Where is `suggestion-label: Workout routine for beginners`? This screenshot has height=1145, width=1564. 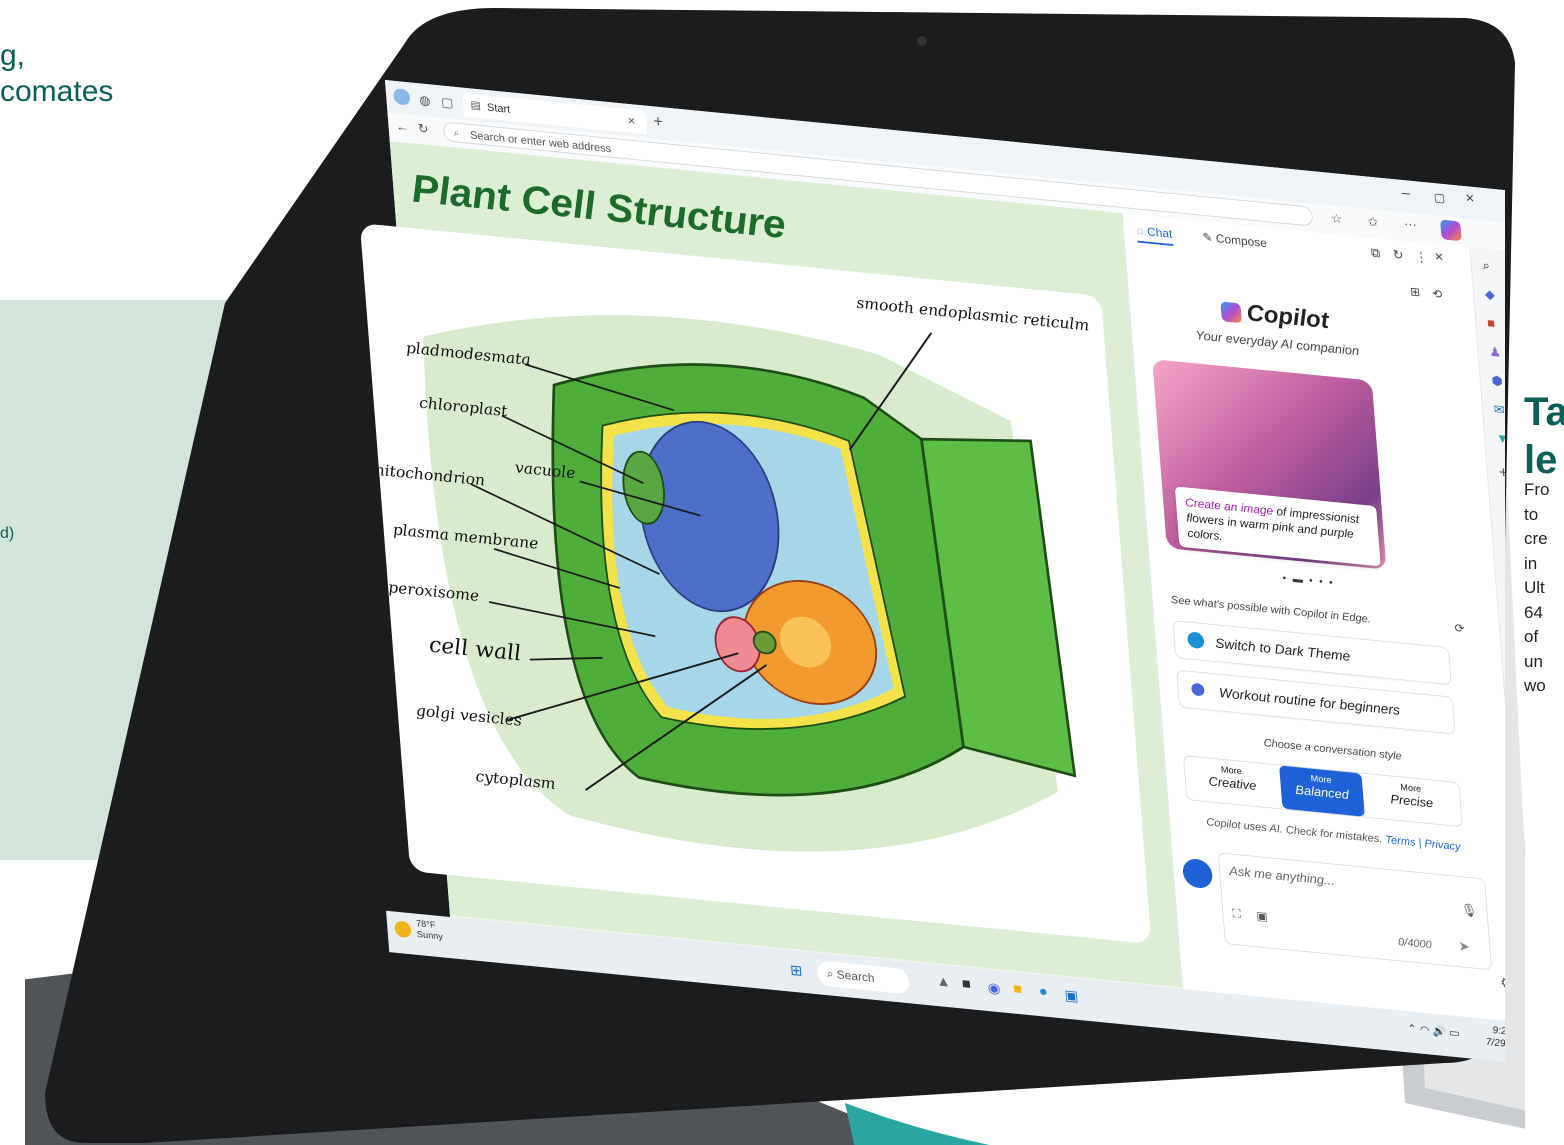
suggestion-label: Workout routine for beginners is located at coordinates (1309, 702).